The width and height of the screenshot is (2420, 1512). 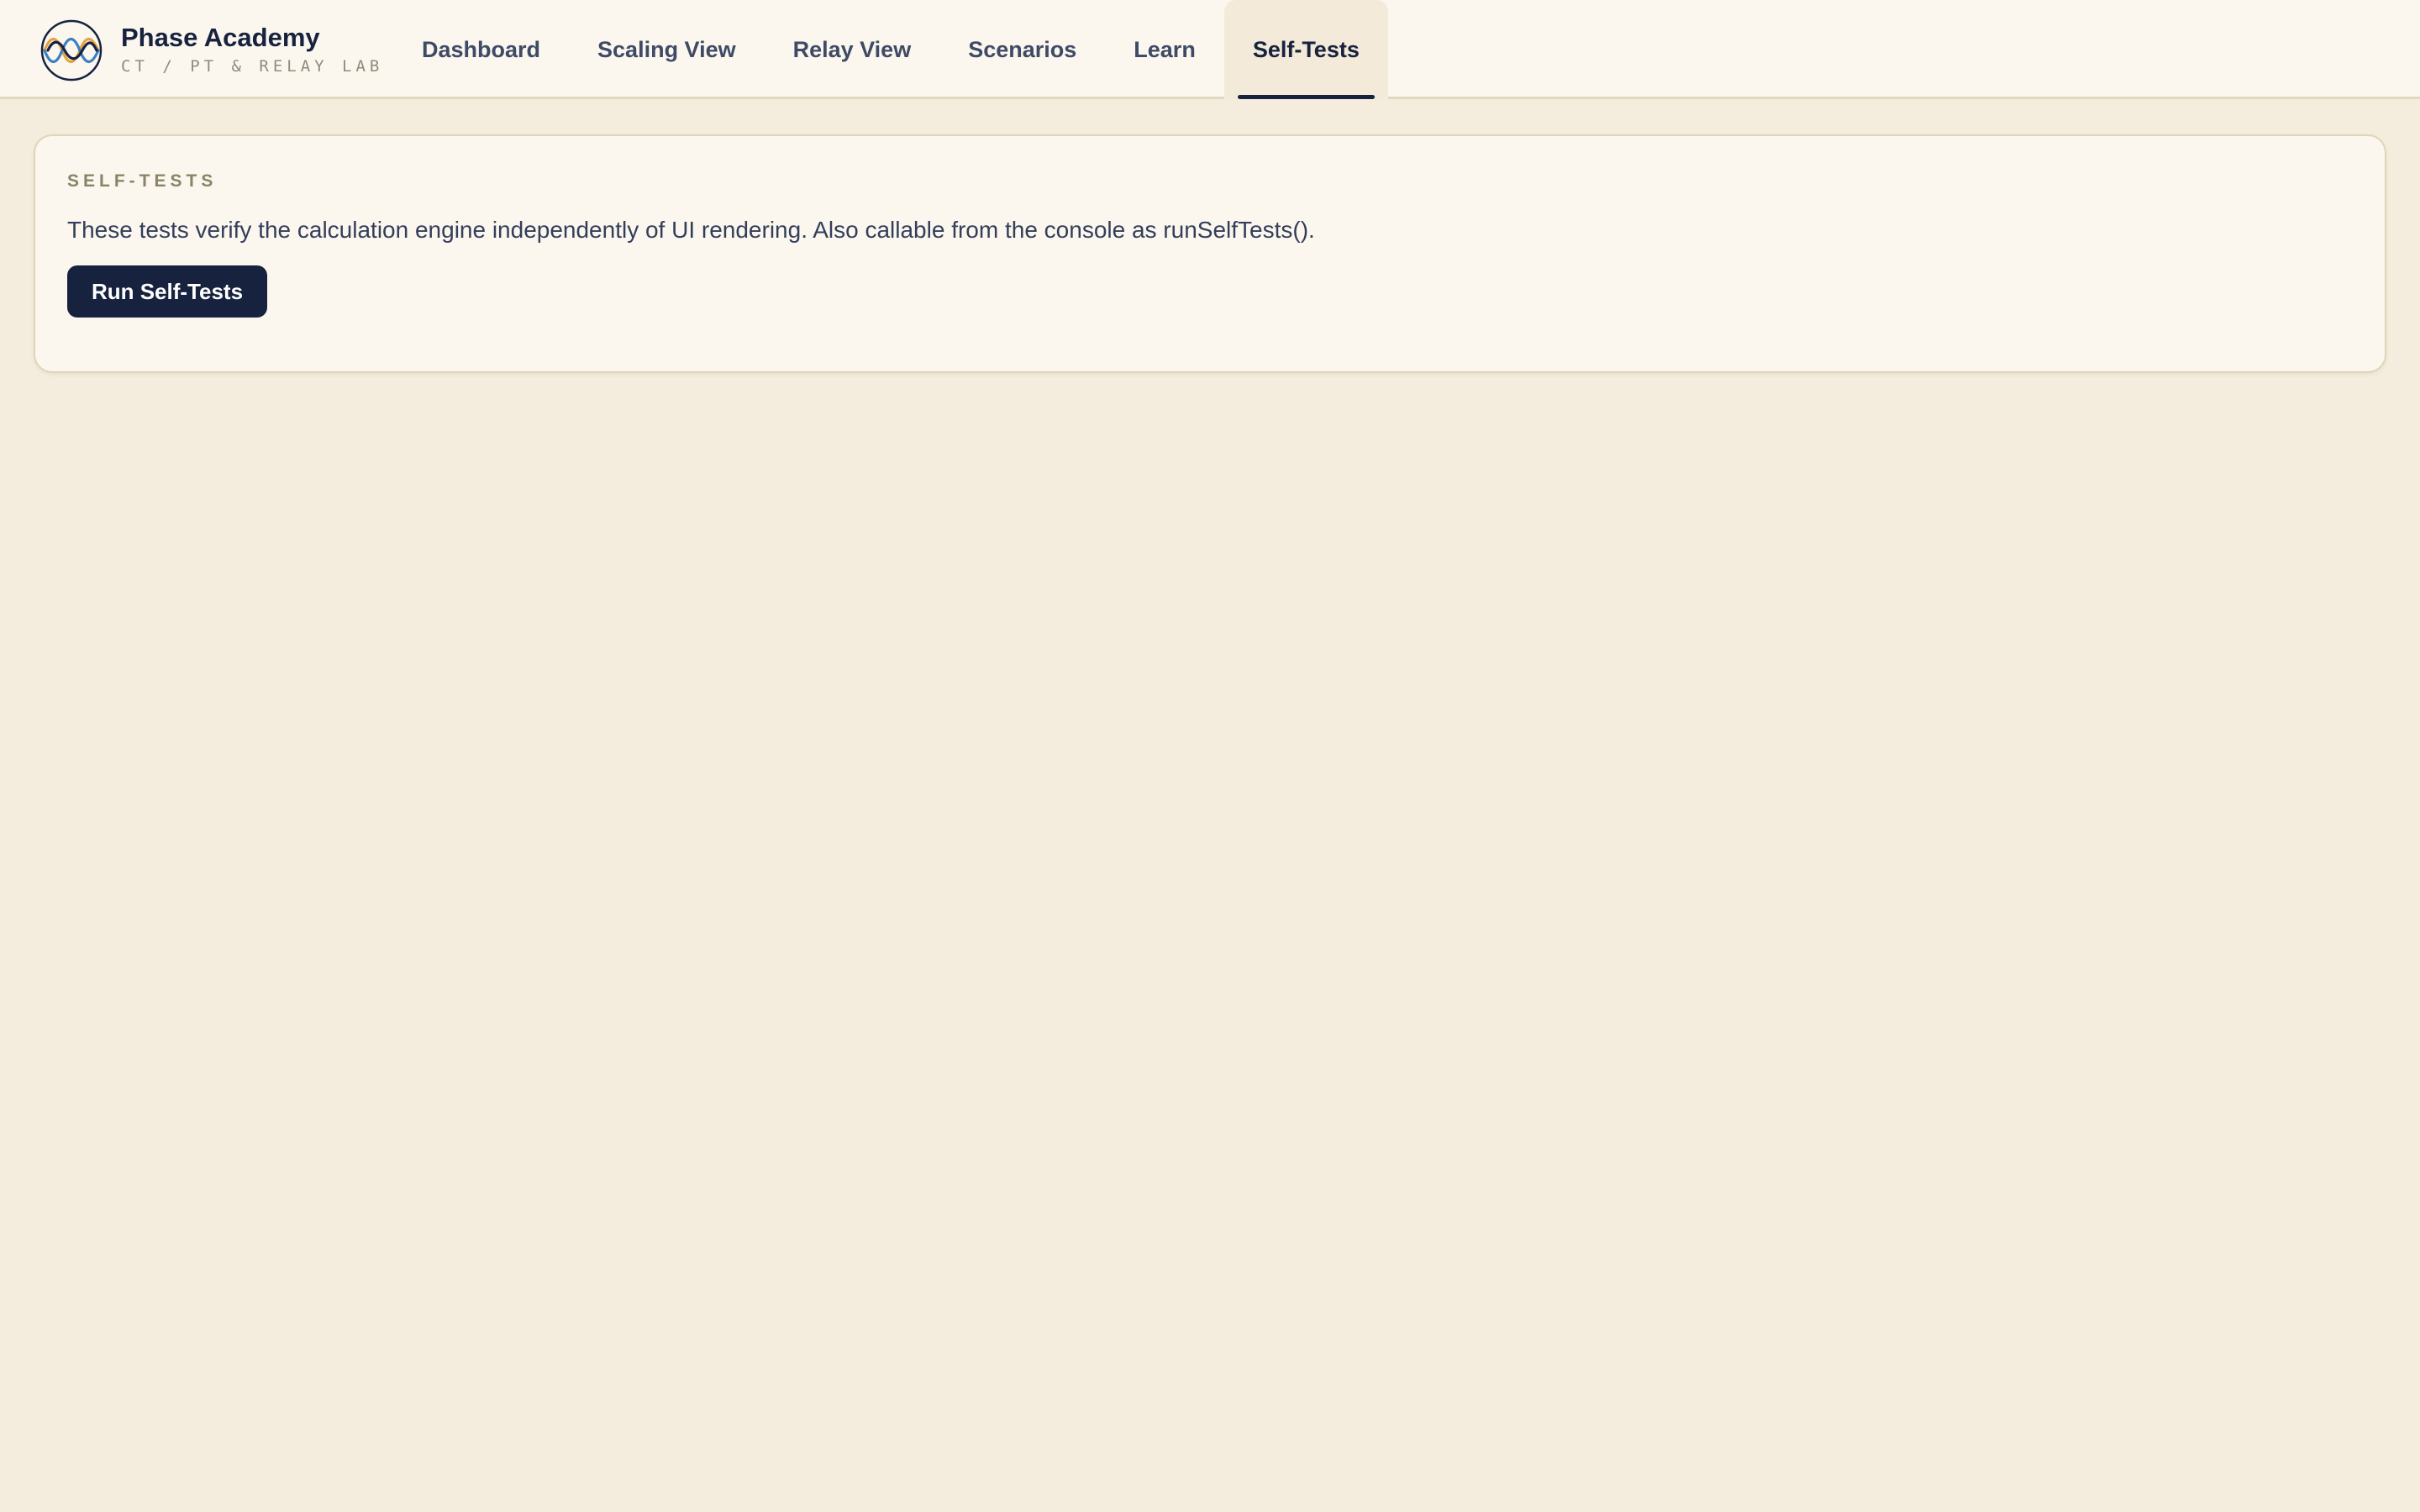 I want to click on tab-scaling-view: Scaling View, so click(x=667, y=49).